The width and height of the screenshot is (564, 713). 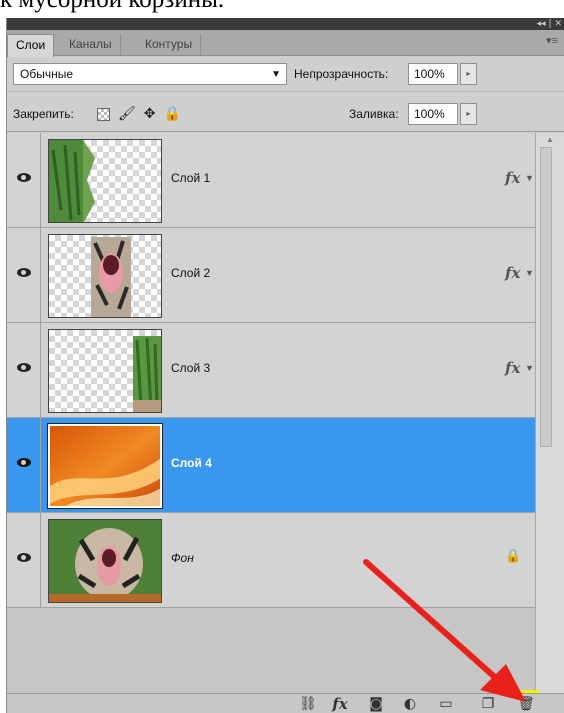 I want to click on layer-name: Слой 3, so click(x=190, y=368).